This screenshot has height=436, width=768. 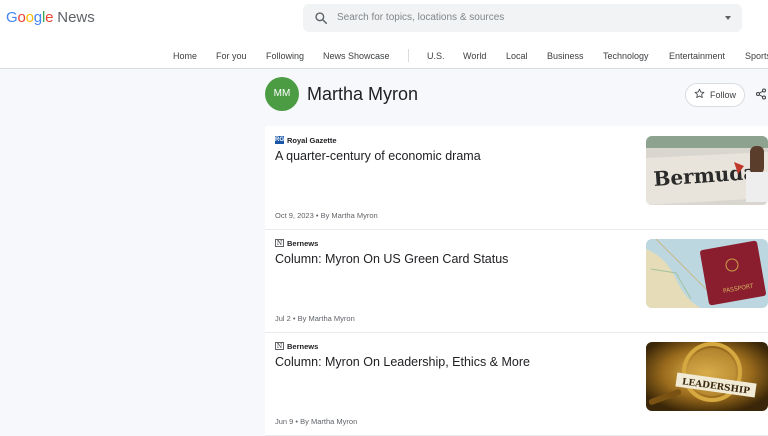 What do you see at coordinates (282, 94) in the screenshot?
I see `avatar: MM` at bounding box center [282, 94].